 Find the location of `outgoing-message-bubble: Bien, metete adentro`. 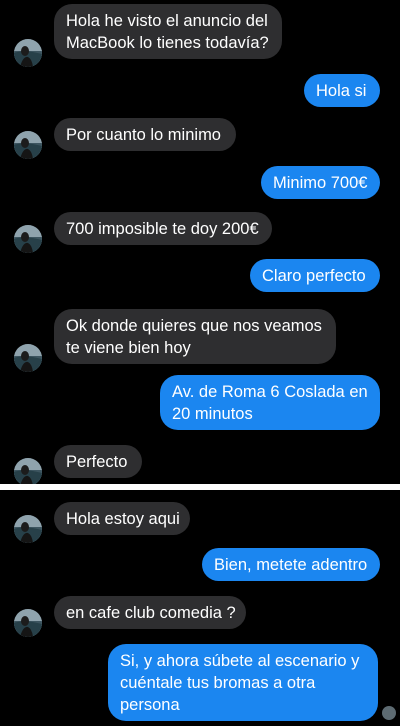

outgoing-message-bubble: Bien, metete adentro is located at coordinates (291, 564).